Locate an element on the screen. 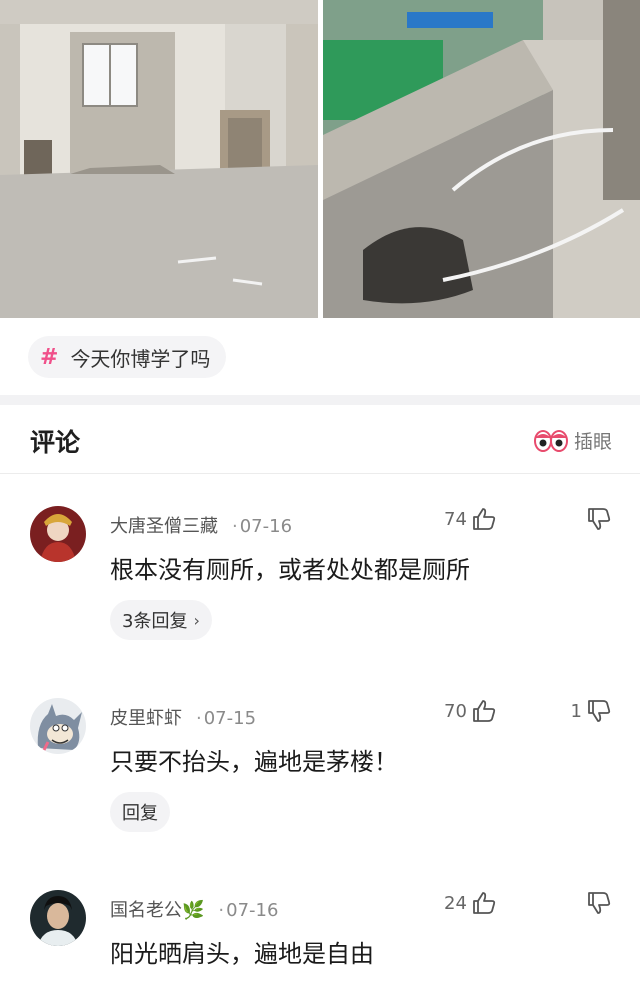  section-divider is located at coordinates (320, 400).